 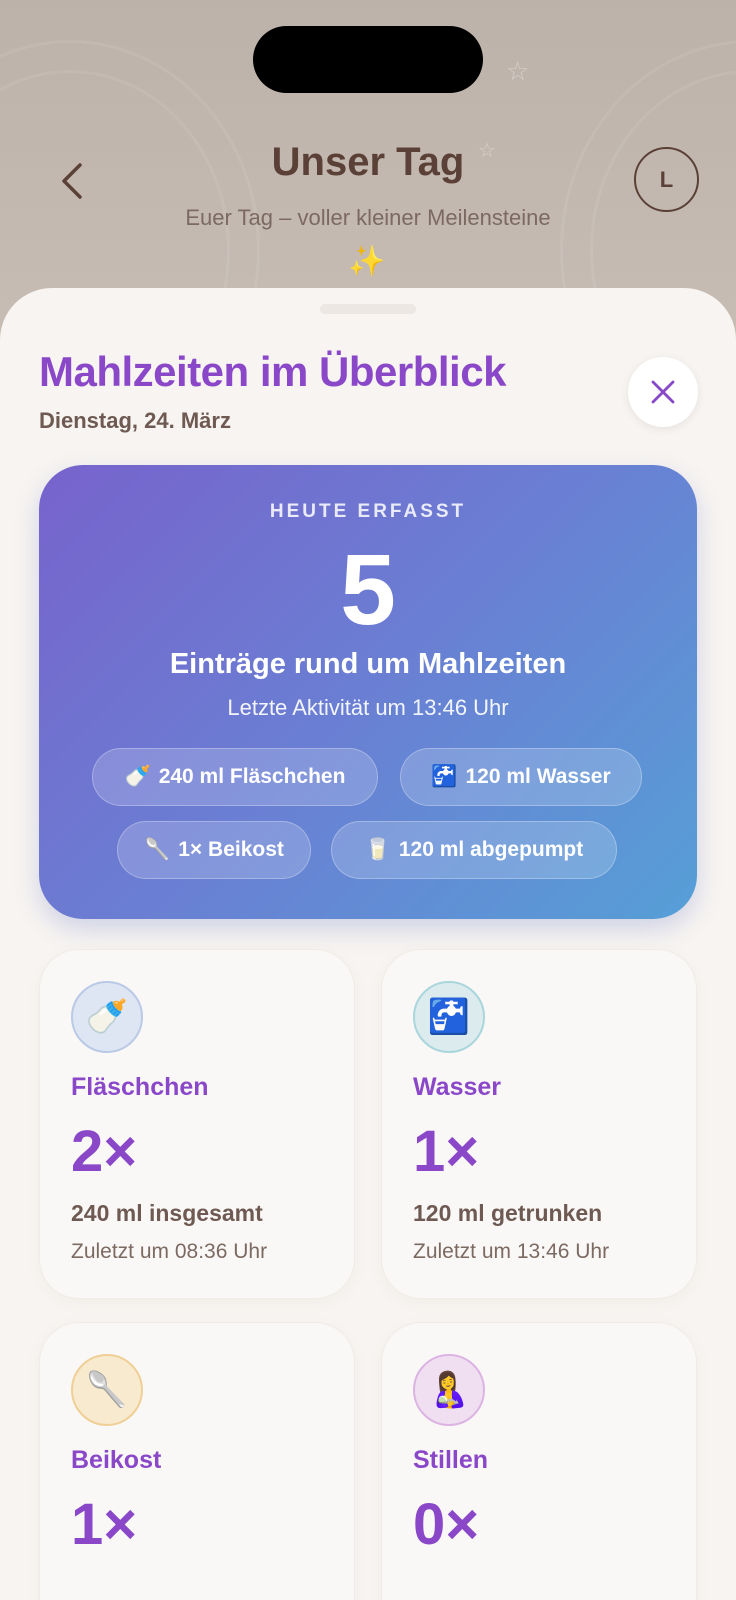 I want to click on card-count: 2×, so click(x=104, y=1151).